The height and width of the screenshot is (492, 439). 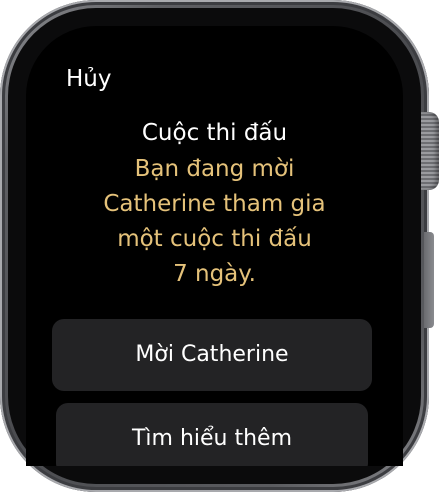 What do you see at coordinates (212, 355) in the screenshot?
I see `invite-button: Mời Catherine` at bounding box center [212, 355].